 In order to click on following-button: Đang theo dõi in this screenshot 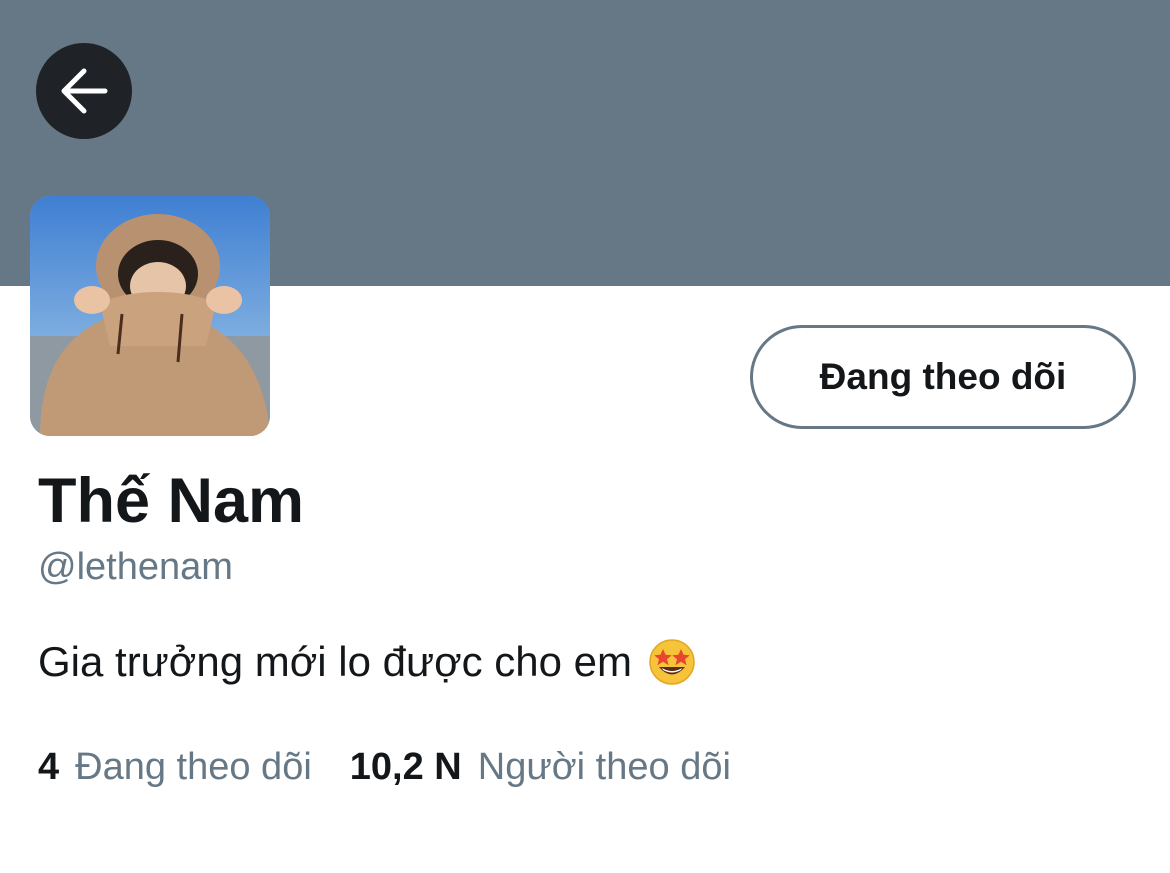, I will do `click(943, 377)`.